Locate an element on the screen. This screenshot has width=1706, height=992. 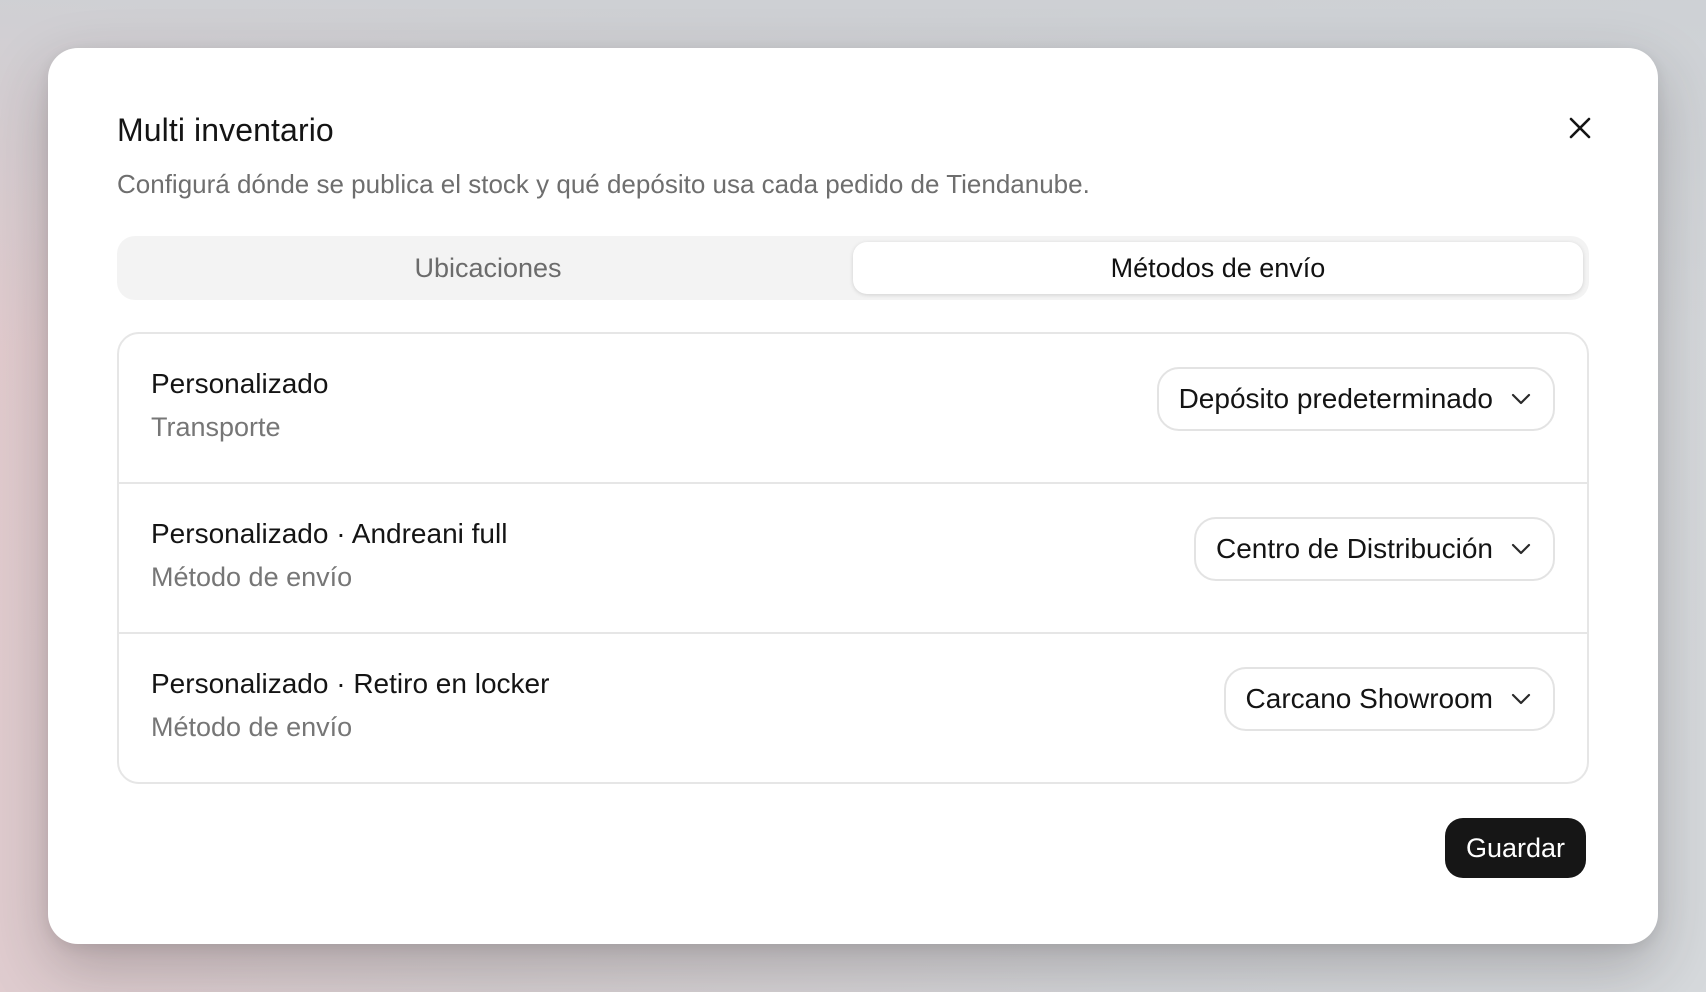
warehouse-select: Carcano Showroom is located at coordinates (1389, 699).